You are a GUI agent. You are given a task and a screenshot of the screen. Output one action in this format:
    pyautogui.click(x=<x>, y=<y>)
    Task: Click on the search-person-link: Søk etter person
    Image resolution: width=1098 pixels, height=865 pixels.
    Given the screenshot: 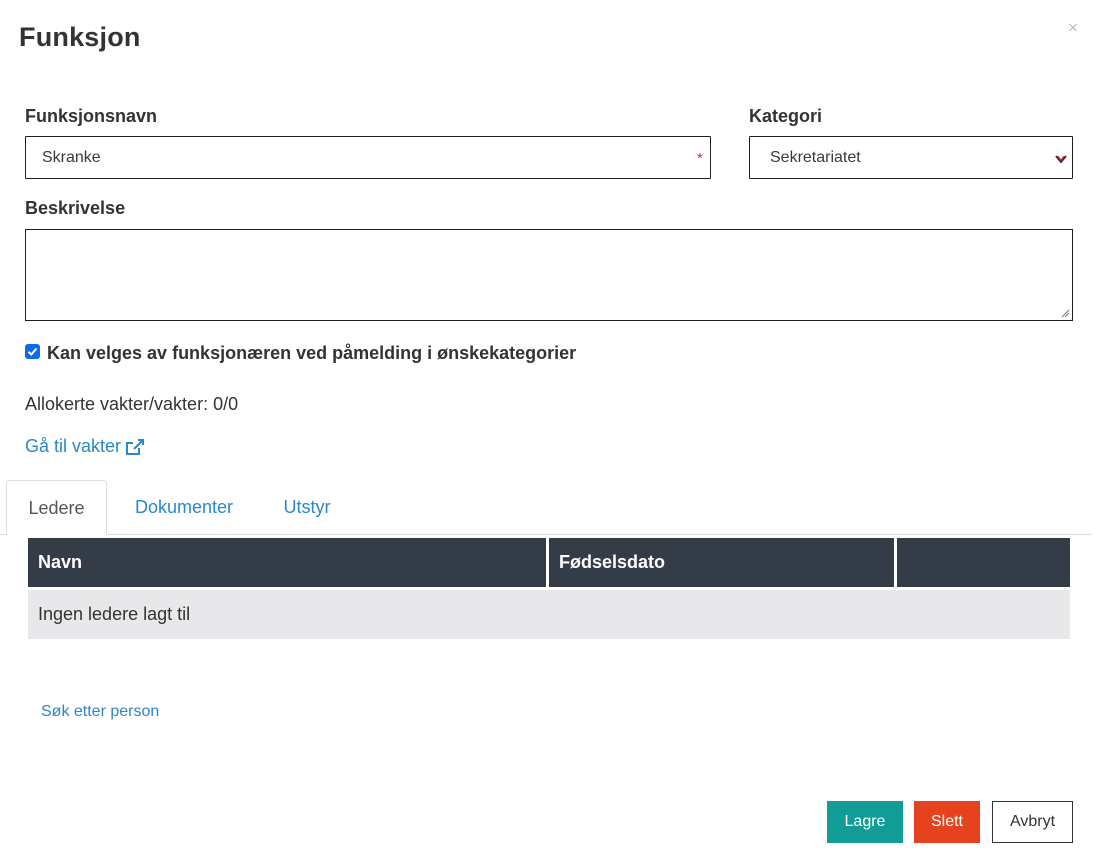 What is the action you would take?
    pyautogui.click(x=100, y=712)
    